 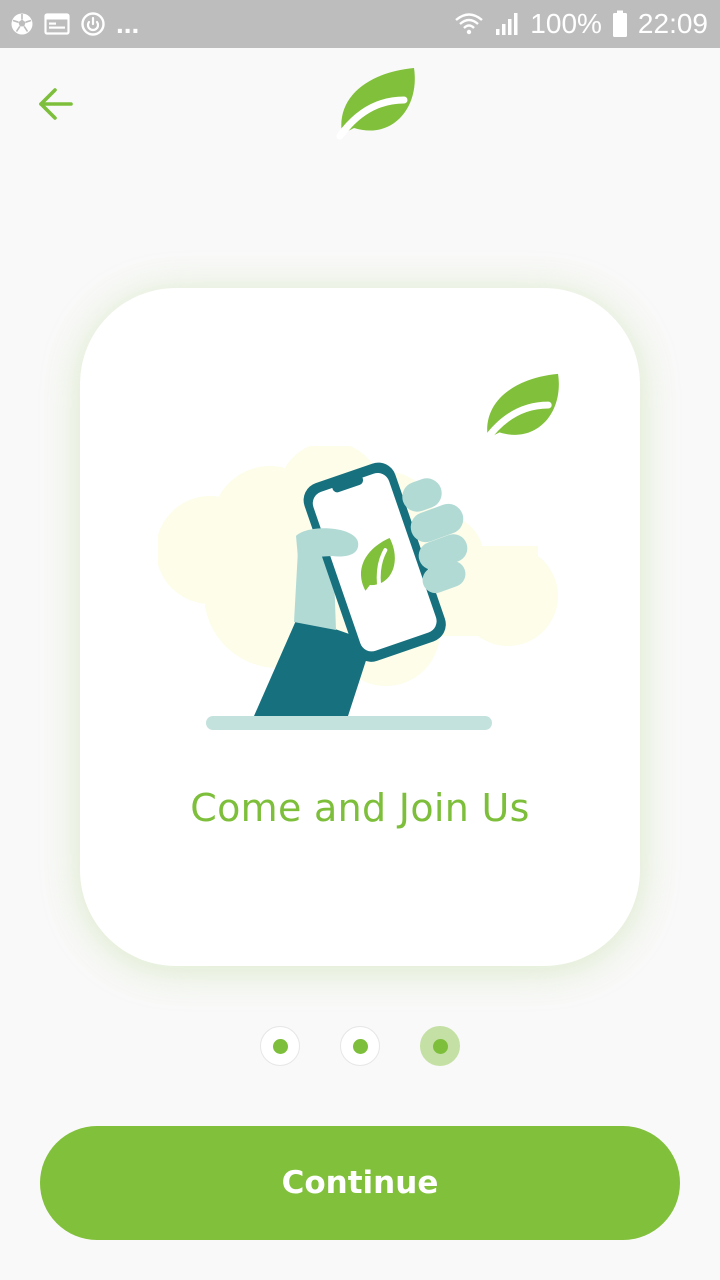 What do you see at coordinates (358, 588) in the screenshot?
I see `hand-holding-phone-illustration` at bounding box center [358, 588].